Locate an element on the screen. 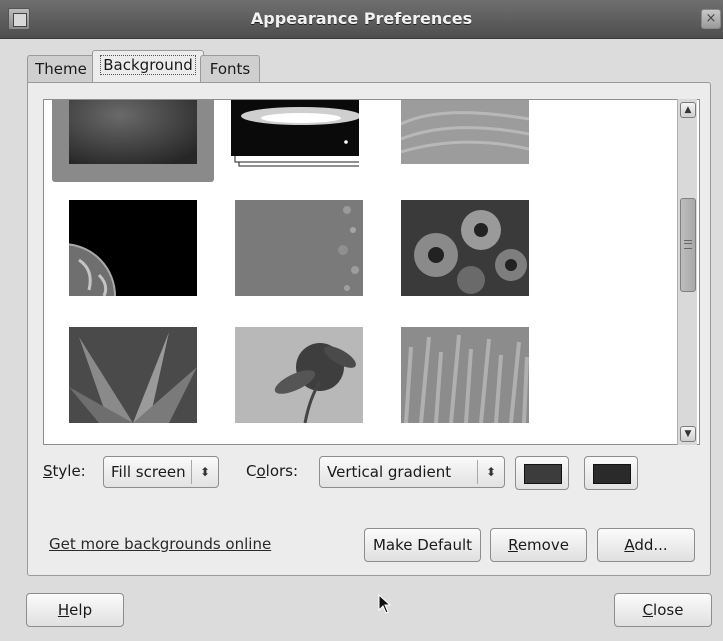  colors-label: Colors: is located at coordinates (272, 471).